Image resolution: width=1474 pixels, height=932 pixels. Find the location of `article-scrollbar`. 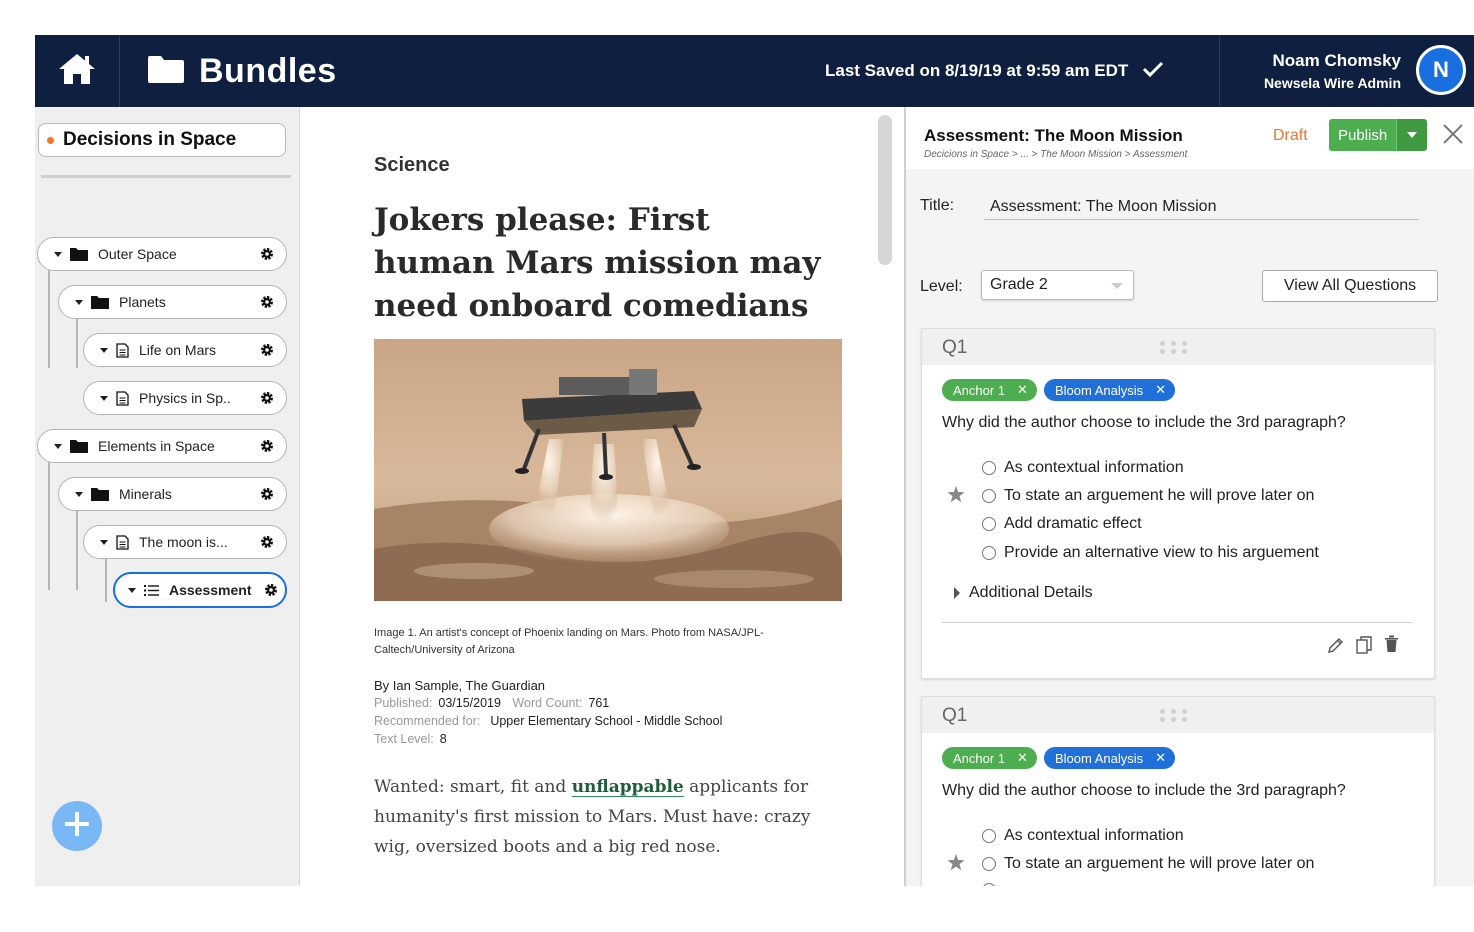

article-scrollbar is located at coordinates (885, 190).